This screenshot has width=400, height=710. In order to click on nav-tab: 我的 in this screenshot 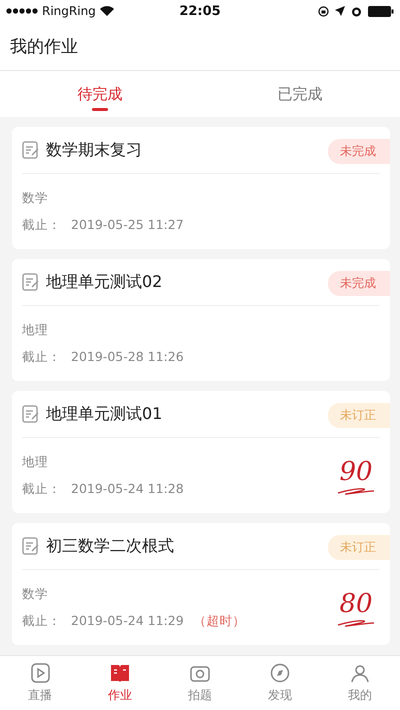, I will do `click(360, 683)`.